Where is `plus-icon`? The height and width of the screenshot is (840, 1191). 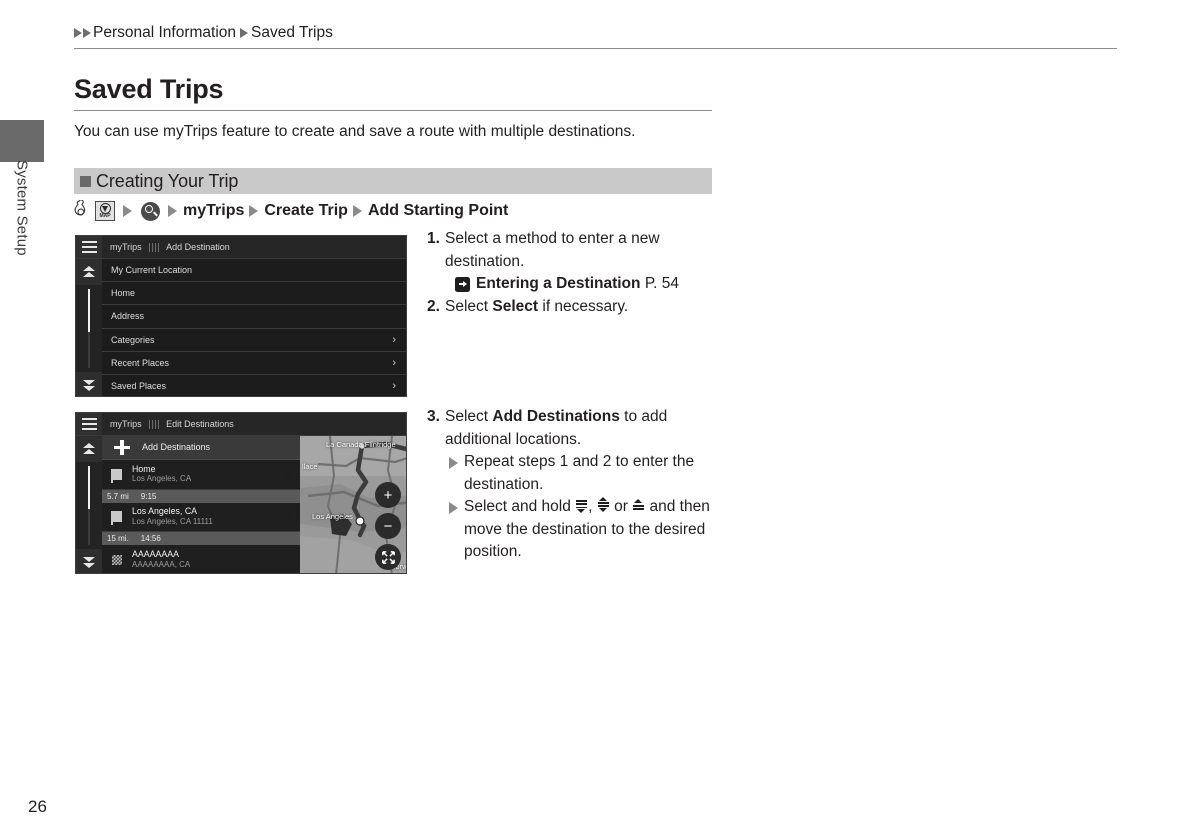 plus-icon is located at coordinates (122, 447).